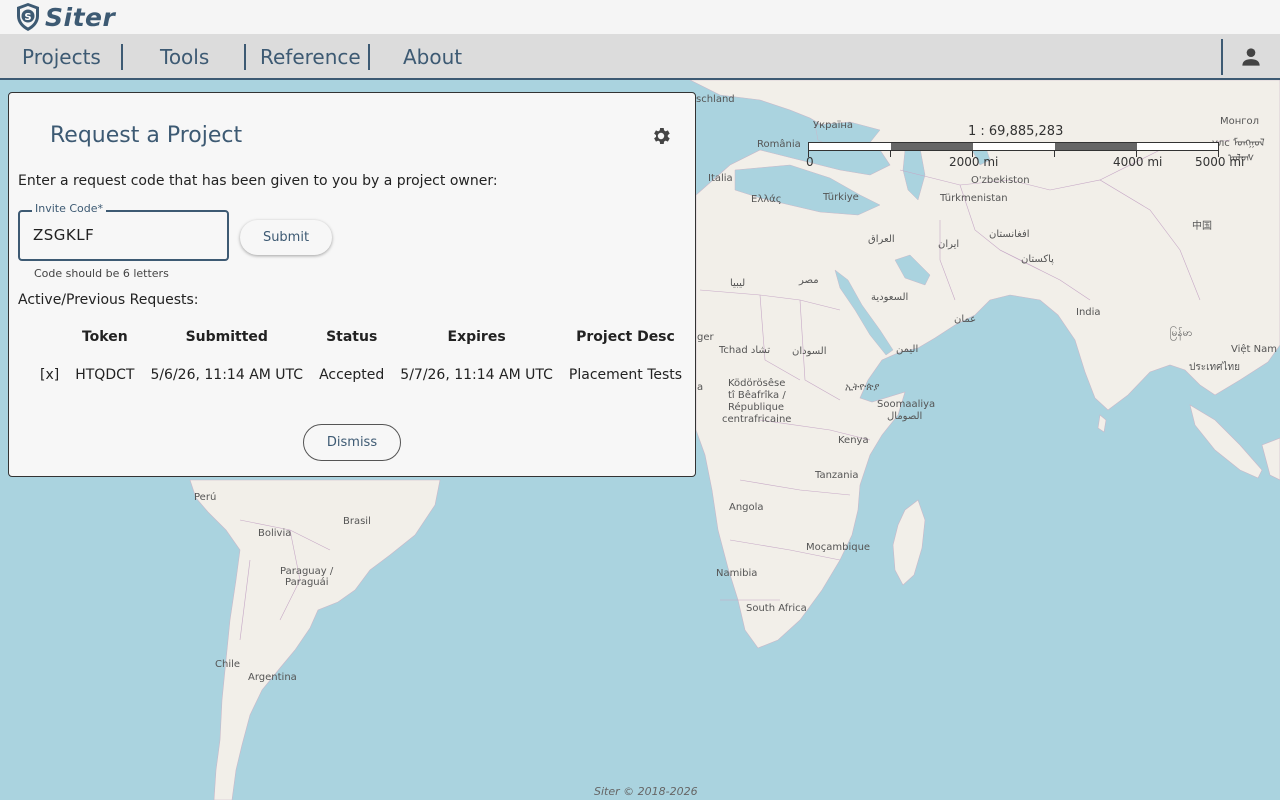 This screenshot has width=1280, height=800. I want to click on map-label: Moçambique, so click(838, 547).